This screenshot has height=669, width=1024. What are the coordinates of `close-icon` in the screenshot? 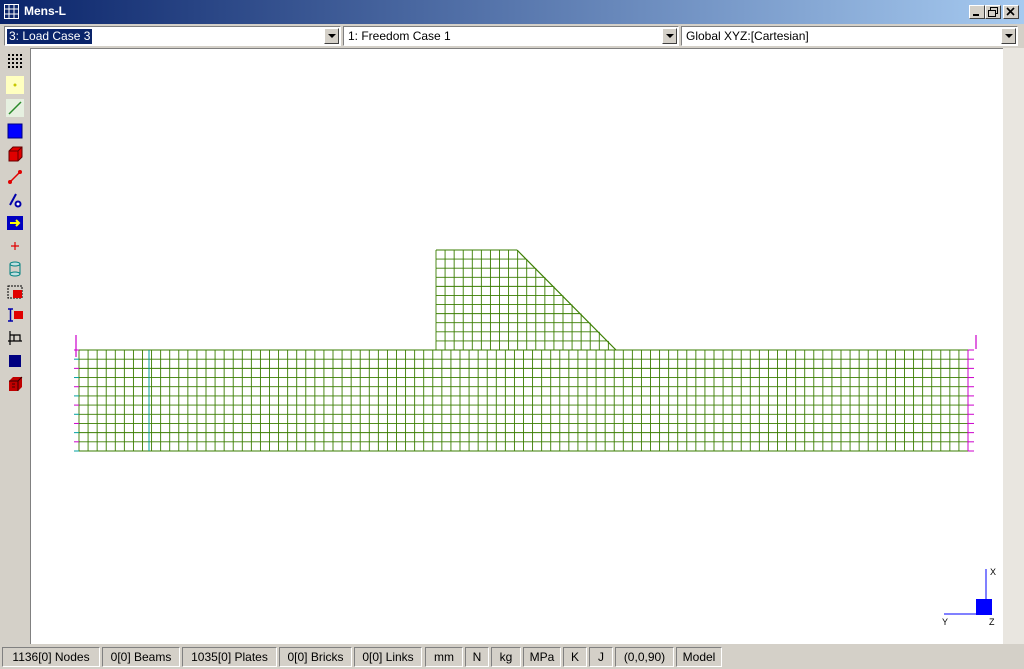 It's located at (1010, 11).